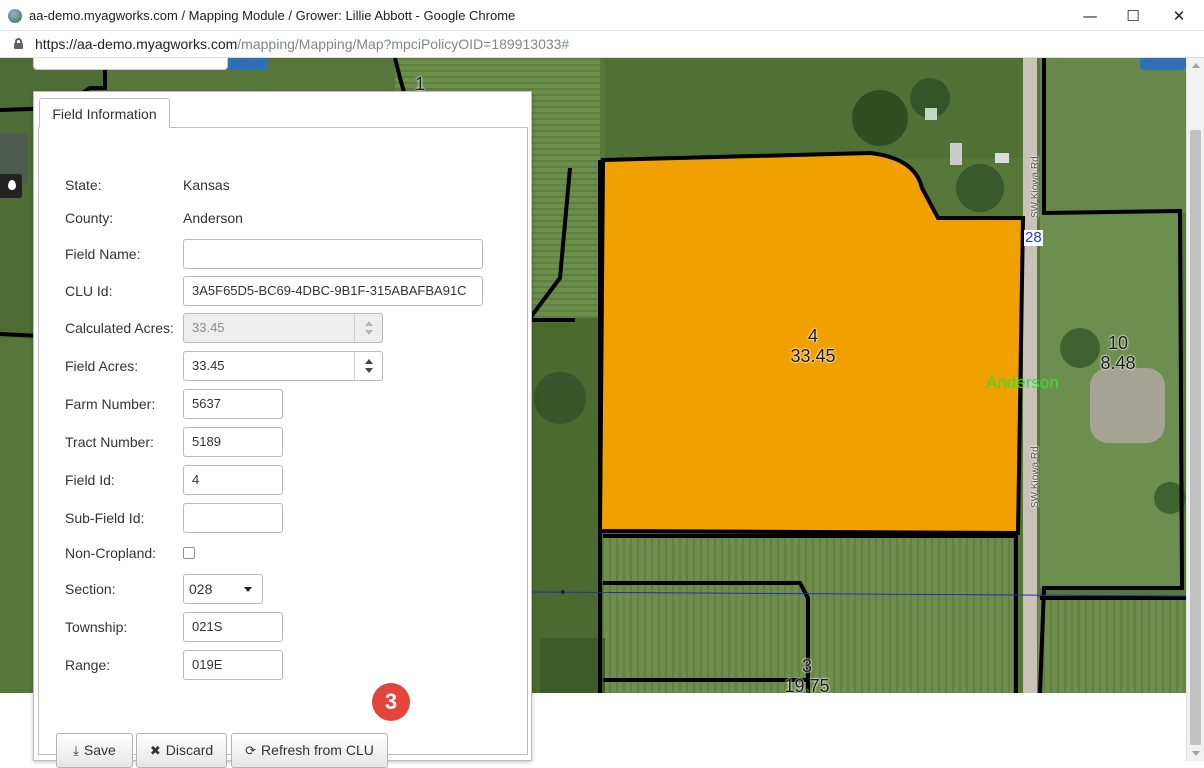 This screenshot has width=1204, height=768. Describe the element at coordinates (1196, 65) in the screenshot. I see `scroll-up-icon` at that location.